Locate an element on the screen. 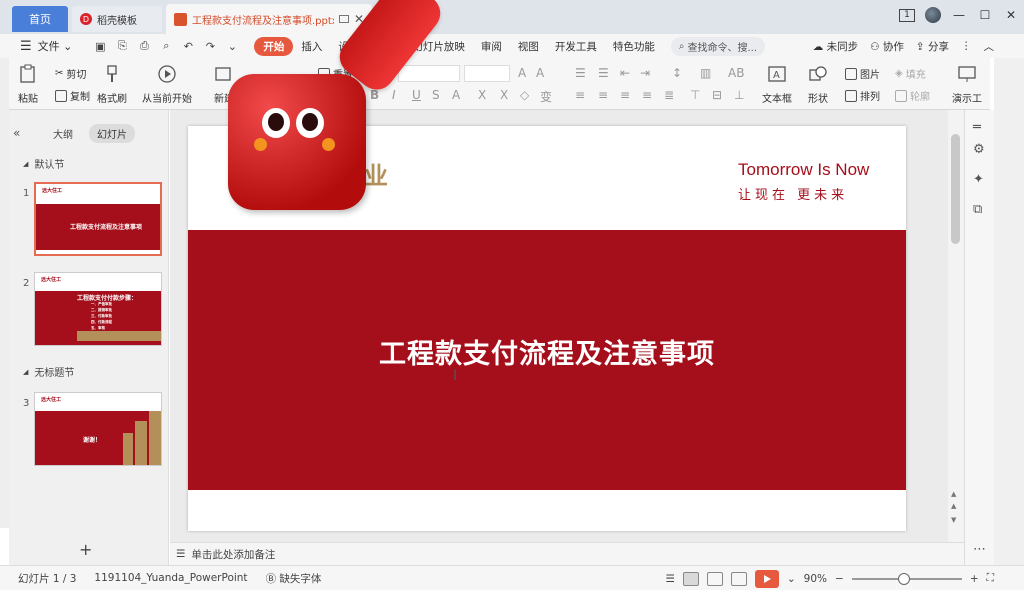 Image resolution: width=1024 pixels, height=590 pixels. add-slide-button: + is located at coordinates (85, 549).